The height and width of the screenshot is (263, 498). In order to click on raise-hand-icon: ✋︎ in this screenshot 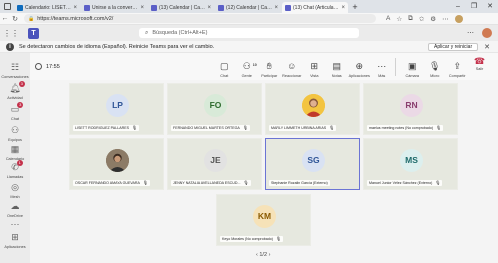, I will do `click(269, 66)`.